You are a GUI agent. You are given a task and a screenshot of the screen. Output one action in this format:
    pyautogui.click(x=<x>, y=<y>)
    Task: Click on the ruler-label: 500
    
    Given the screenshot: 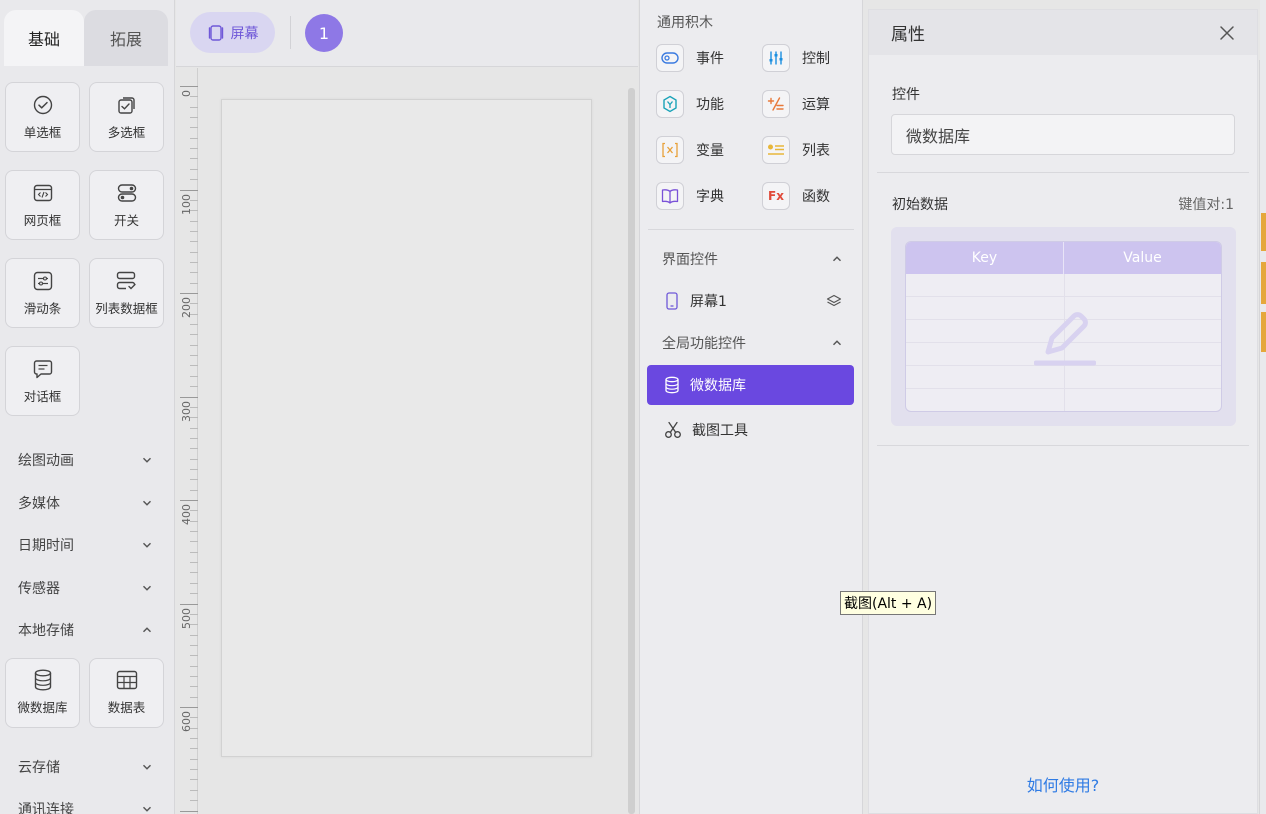 What is the action you would take?
    pyautogui.click(x=186, y=618)
    